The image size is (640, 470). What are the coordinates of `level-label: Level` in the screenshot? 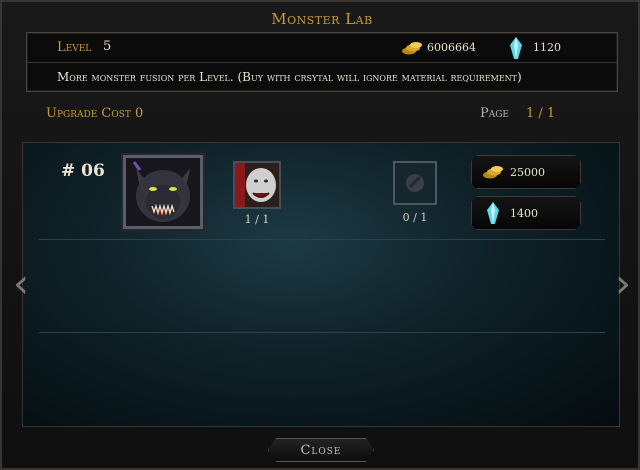 It's located at (74, 47).